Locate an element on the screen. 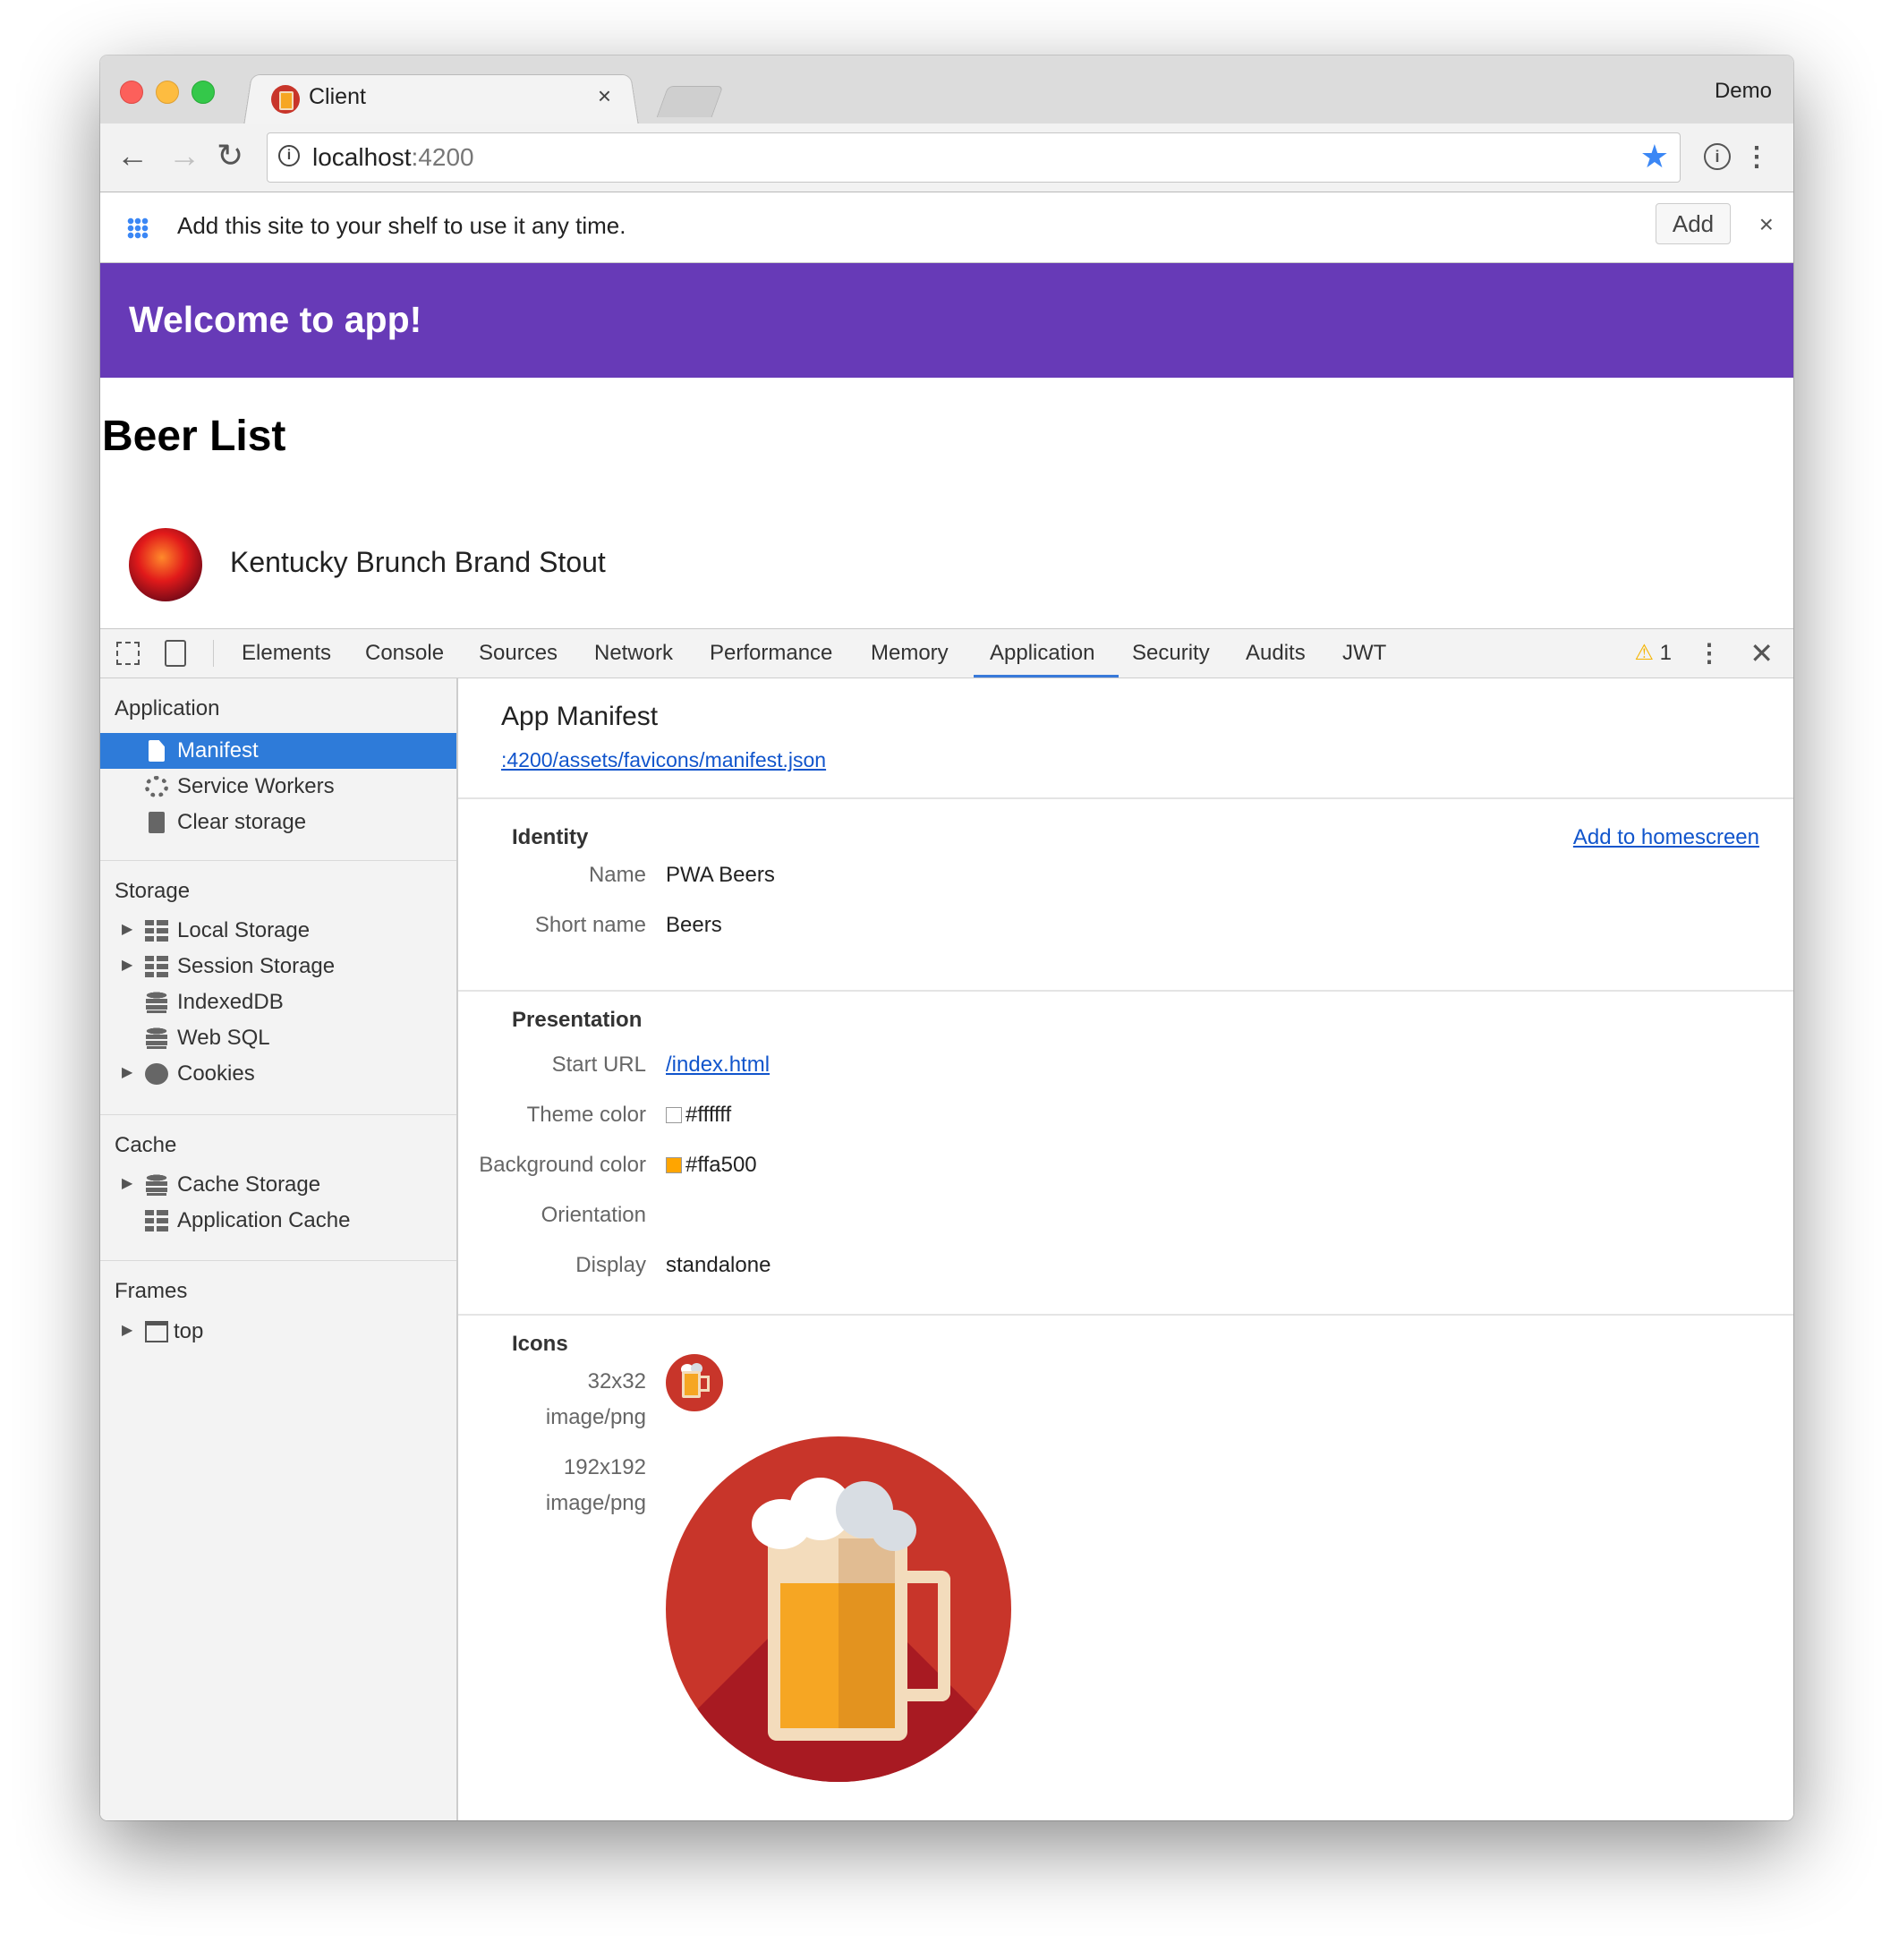 The width and height of the screenshot is (1890, 1960). short-name-value: Beers is located at coordinates (694, 925).